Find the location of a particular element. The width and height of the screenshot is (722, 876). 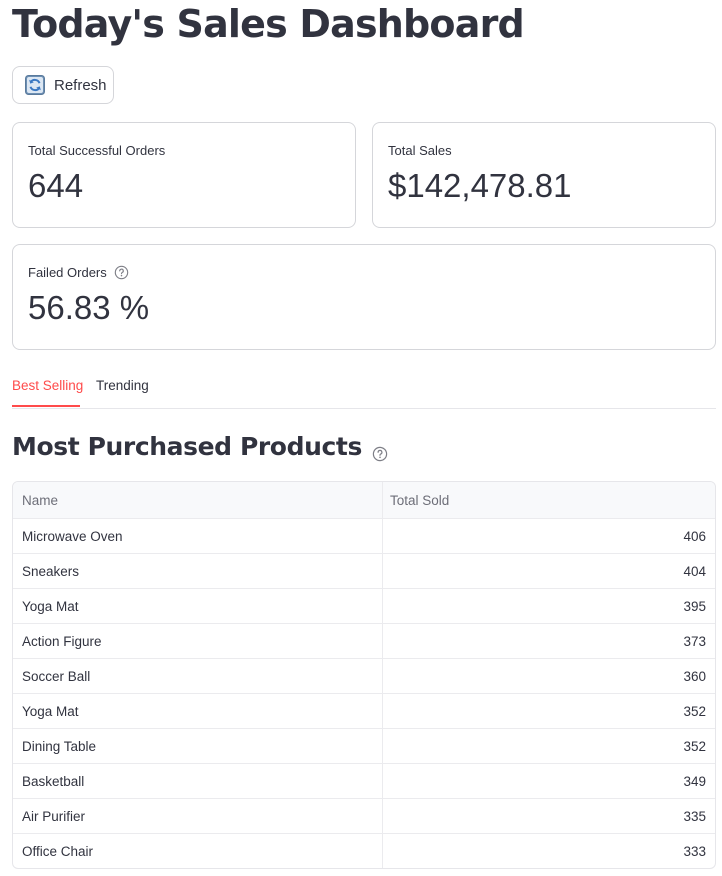

refresh-icon is located at coordinates (35, 85).